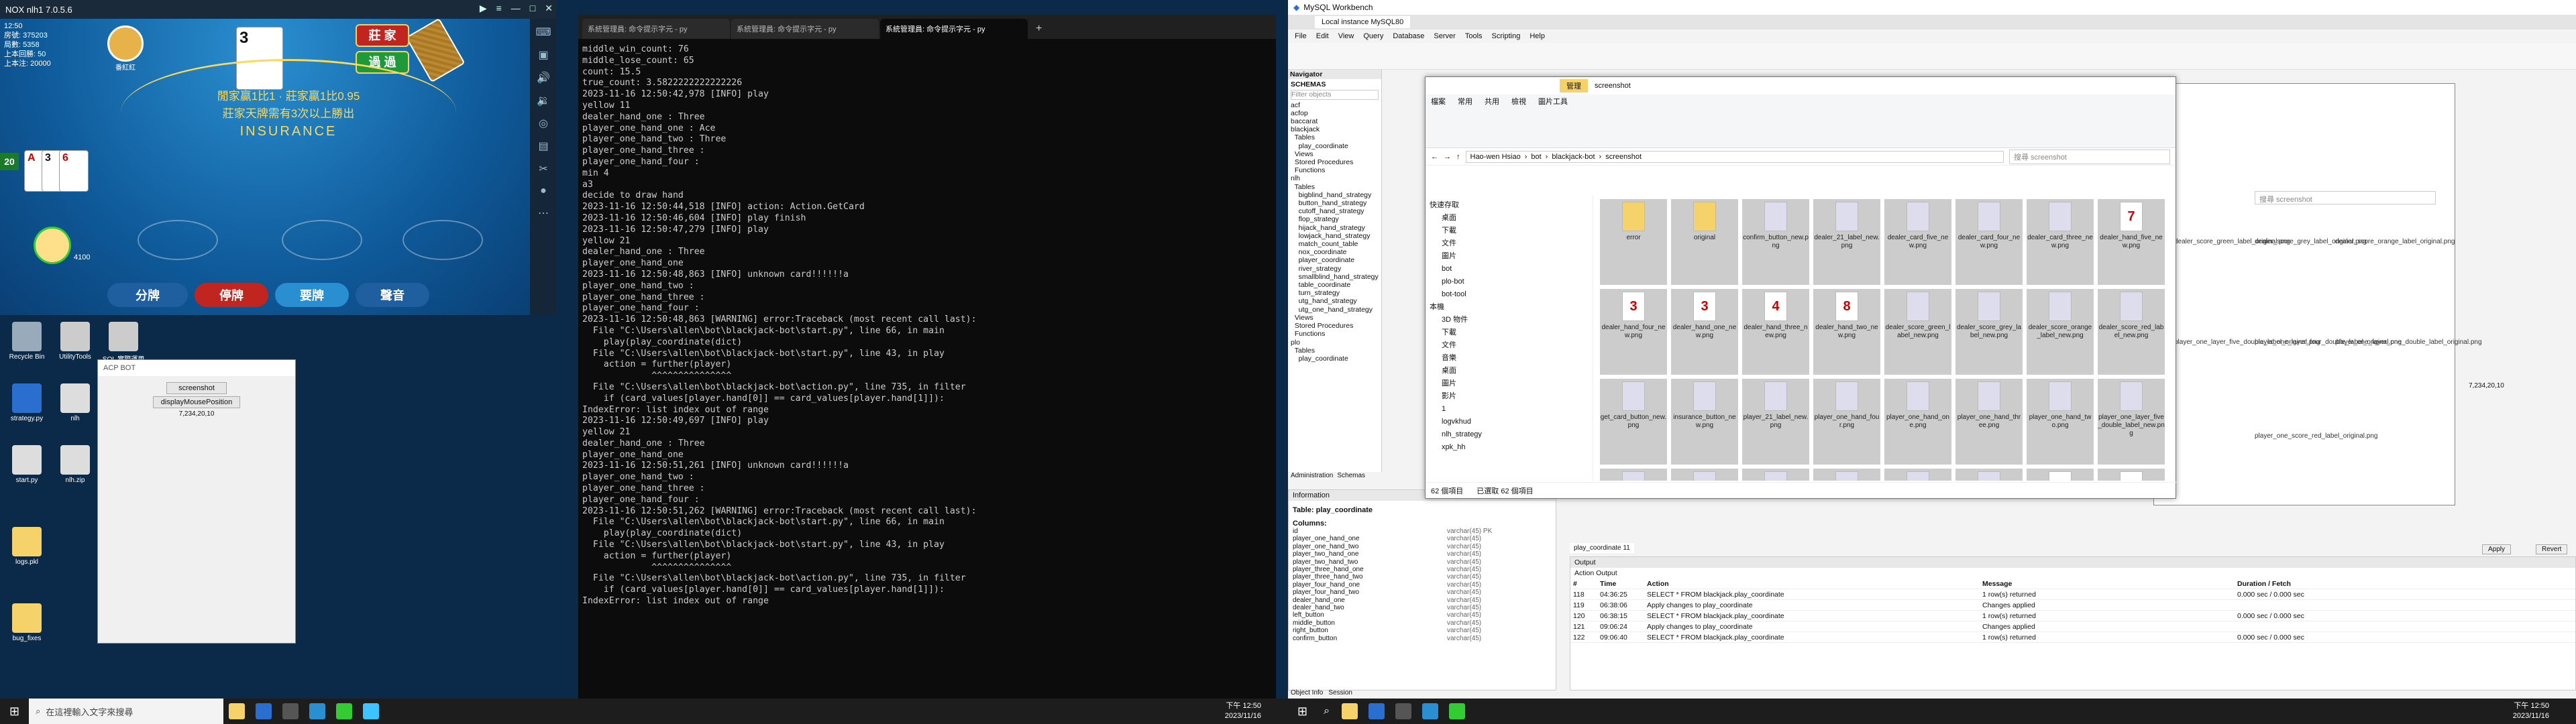  What do you see at coordinates (483, 8) in the screenshot?
I see `play-icon: ▶` at bounding box center [483, 8].